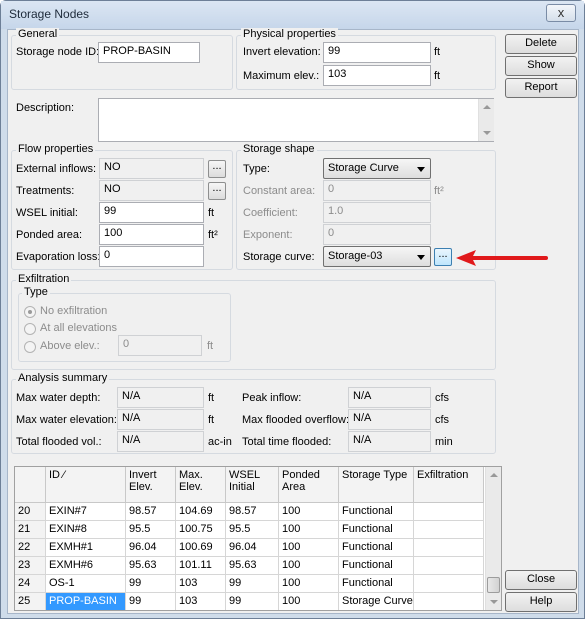  What do you see at coordinates (151, 566) in the screenshot?
I see `cell-invert-elev: 95.63` at bounding box center [151, 566].